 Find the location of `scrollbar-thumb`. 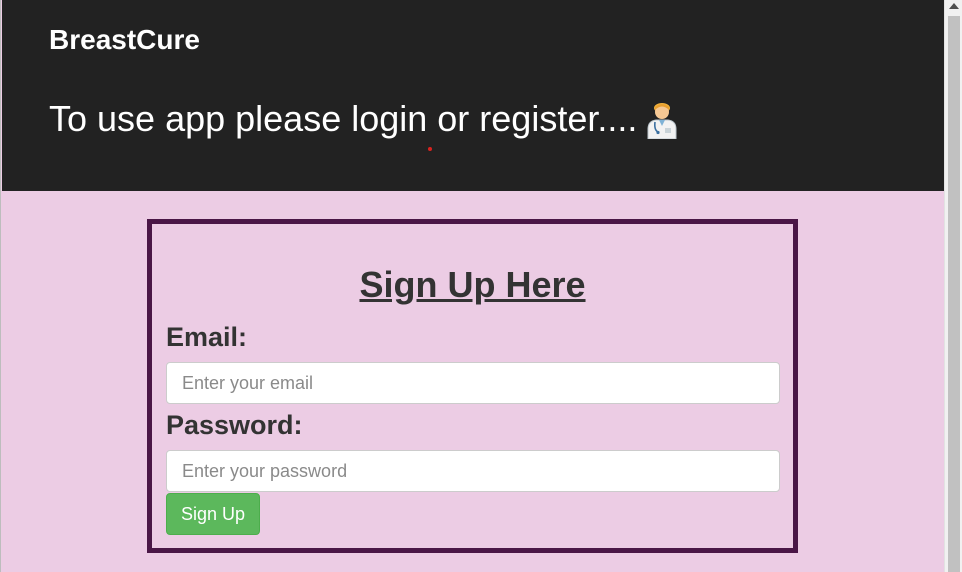

scrollbar-thumb is located at coordinates (954, 294).